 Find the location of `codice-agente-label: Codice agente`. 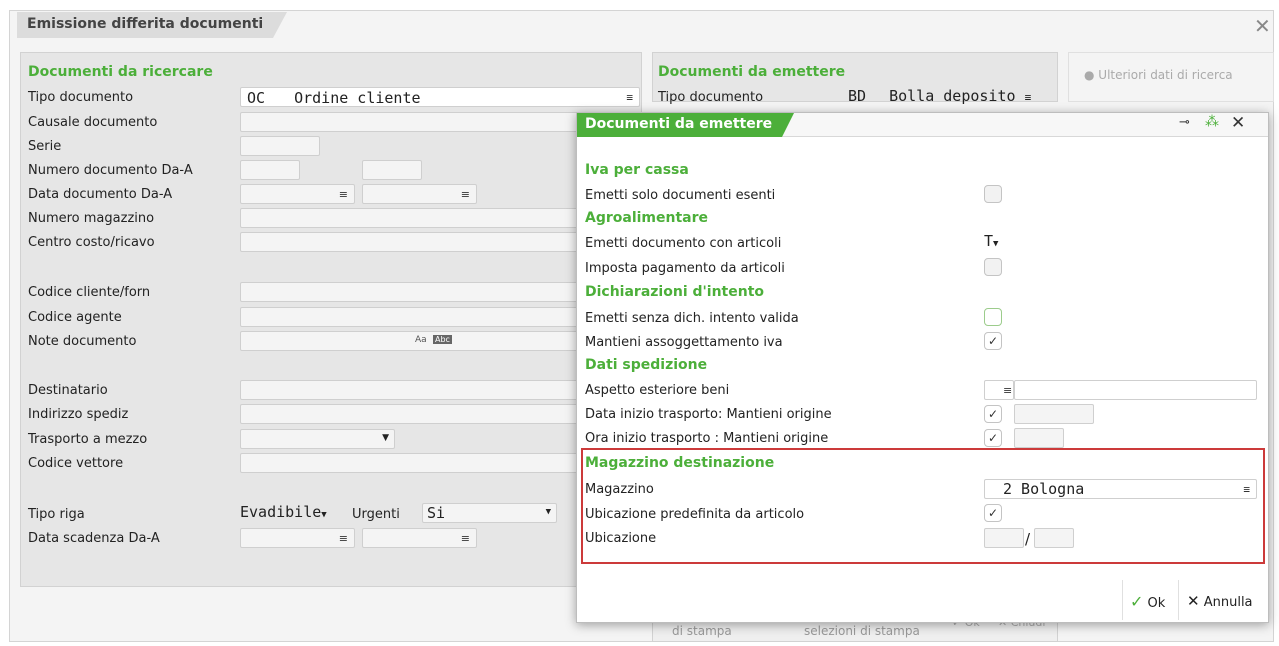

codice-agente-label: Codice agente is located at coordinates (75, 317).